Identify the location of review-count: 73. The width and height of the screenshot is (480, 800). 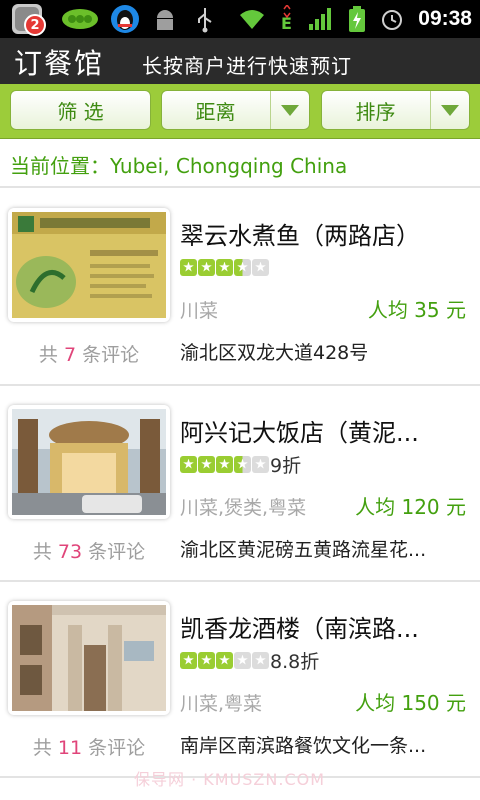
(70, 552).